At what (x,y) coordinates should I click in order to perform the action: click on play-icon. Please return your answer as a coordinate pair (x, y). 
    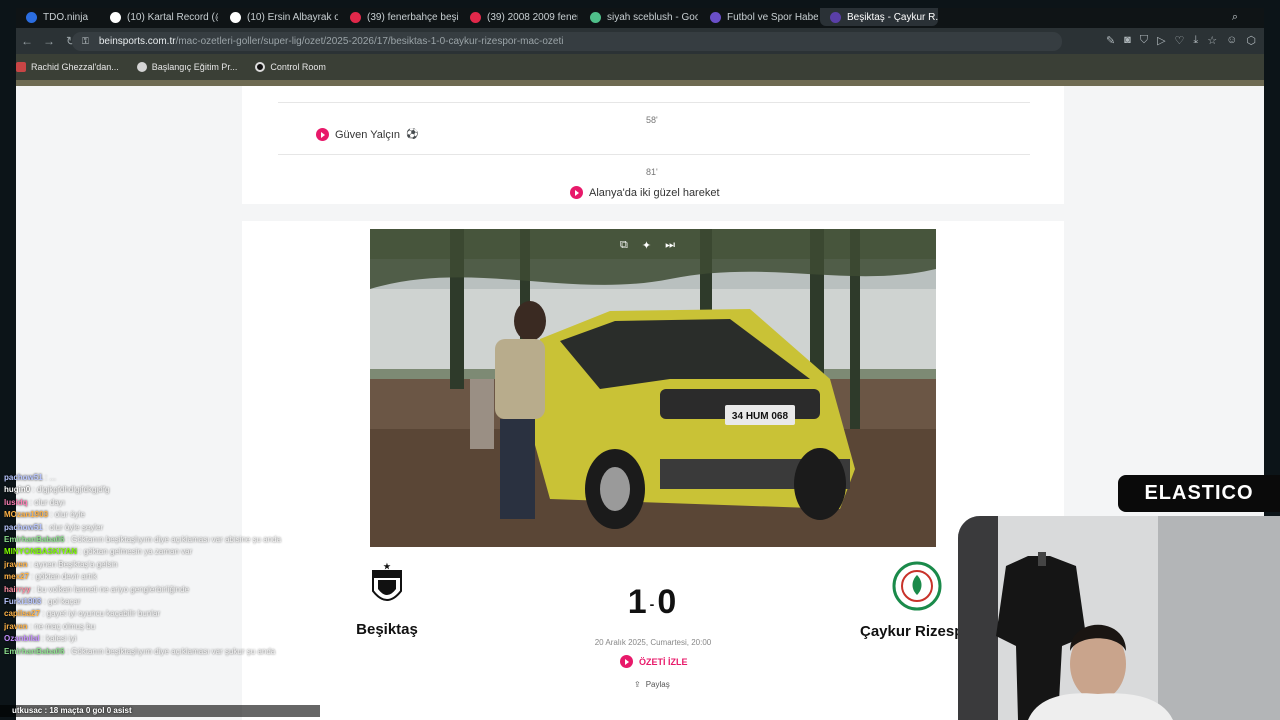
    Looking at the image, I should click on (322, 134).